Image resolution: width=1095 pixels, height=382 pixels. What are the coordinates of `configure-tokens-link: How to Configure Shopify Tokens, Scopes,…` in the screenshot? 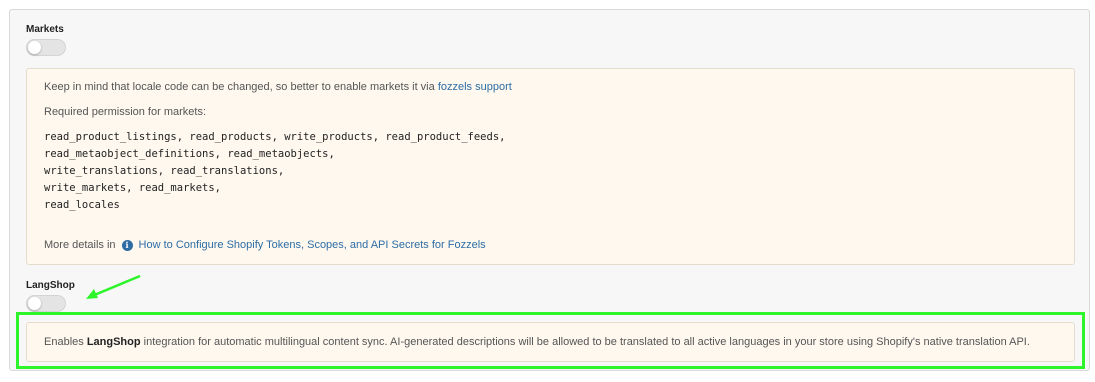 It's located at (312, 245).